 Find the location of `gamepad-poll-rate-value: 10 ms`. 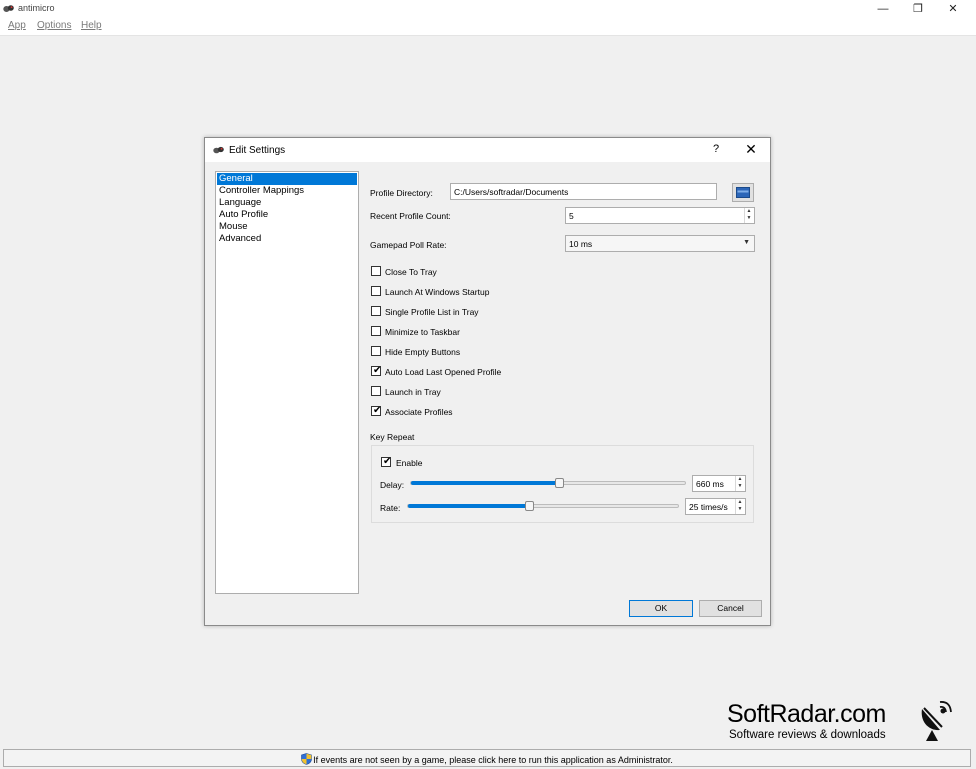

gamepad-poll-rate-value: 10 ms is located at coordinates (581, 244).